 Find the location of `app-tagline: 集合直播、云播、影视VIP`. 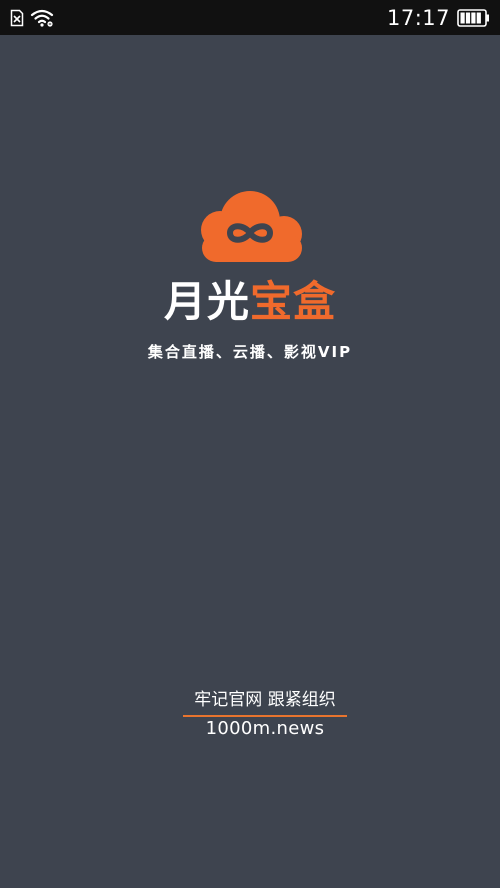

app-tagline: 集合直播、云播、影视VIP is located at coordinates (250, 352).